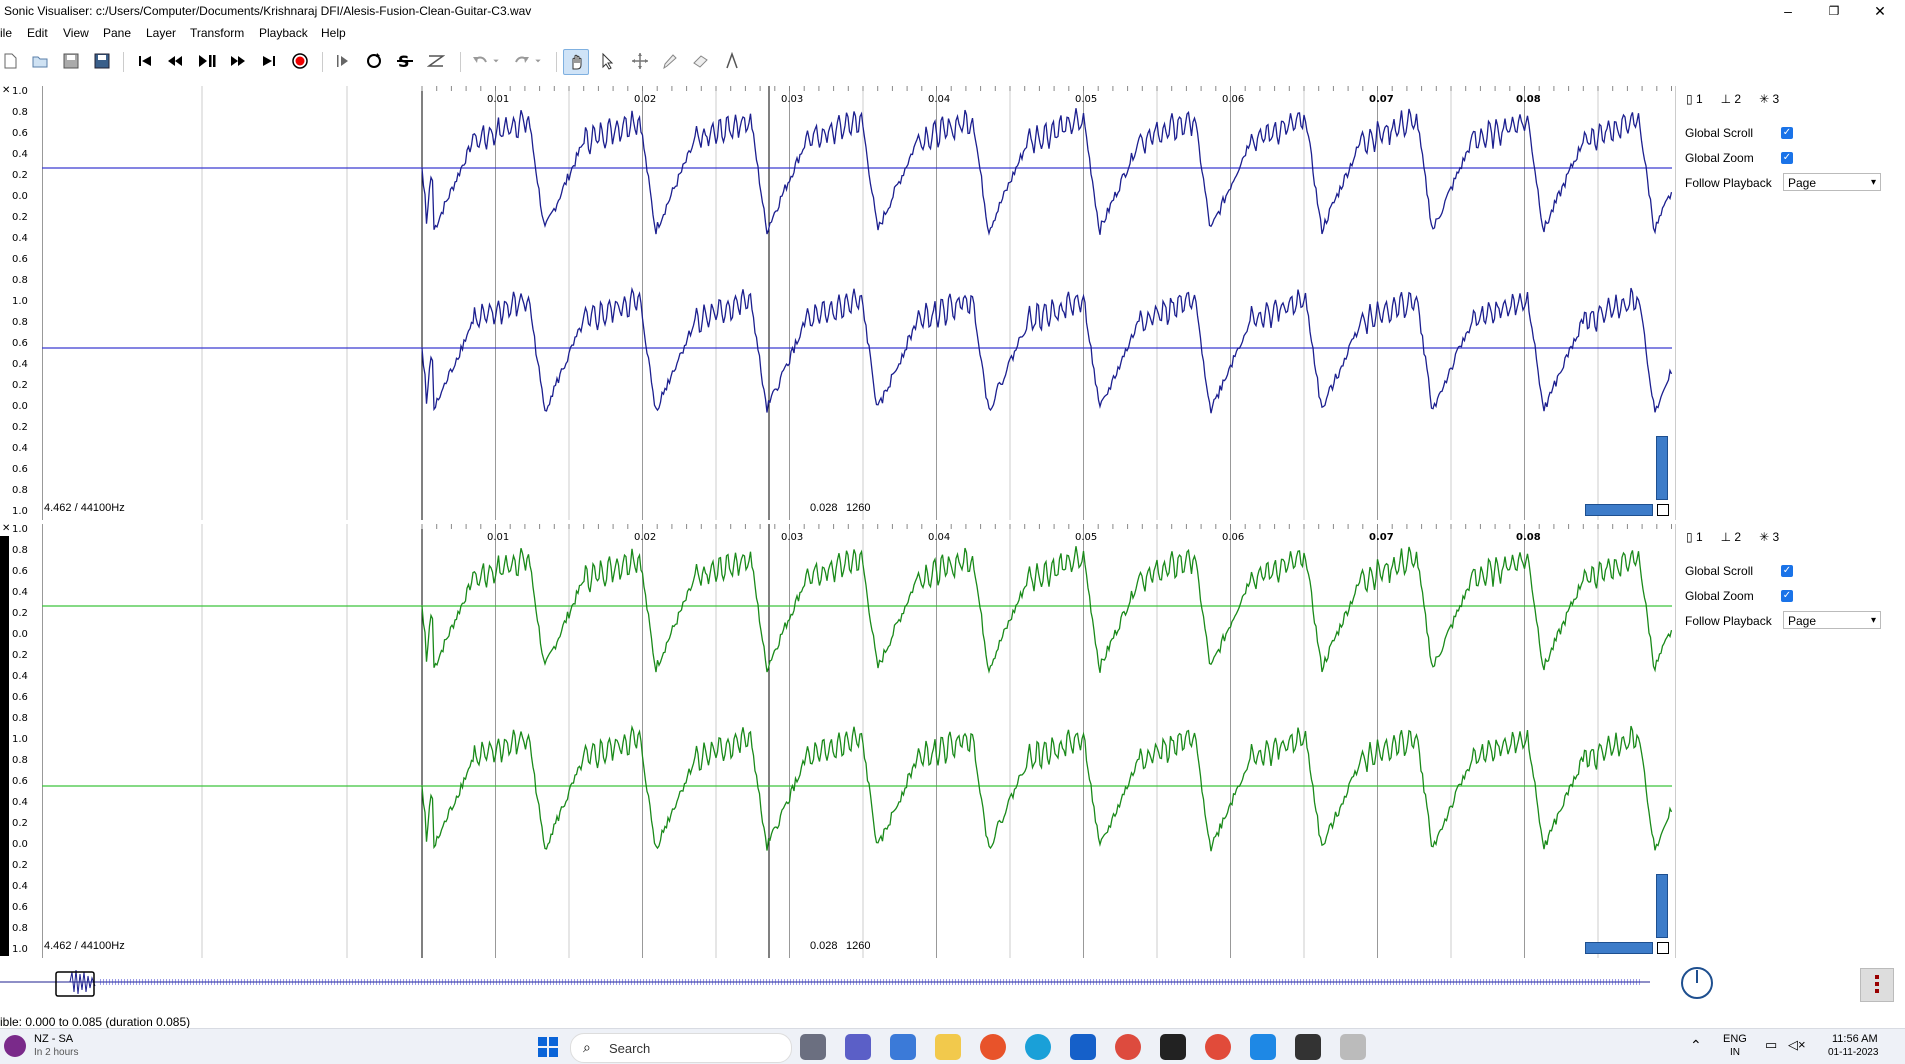  I want to click on chrome-profile-icon, so click(1218, 1047).